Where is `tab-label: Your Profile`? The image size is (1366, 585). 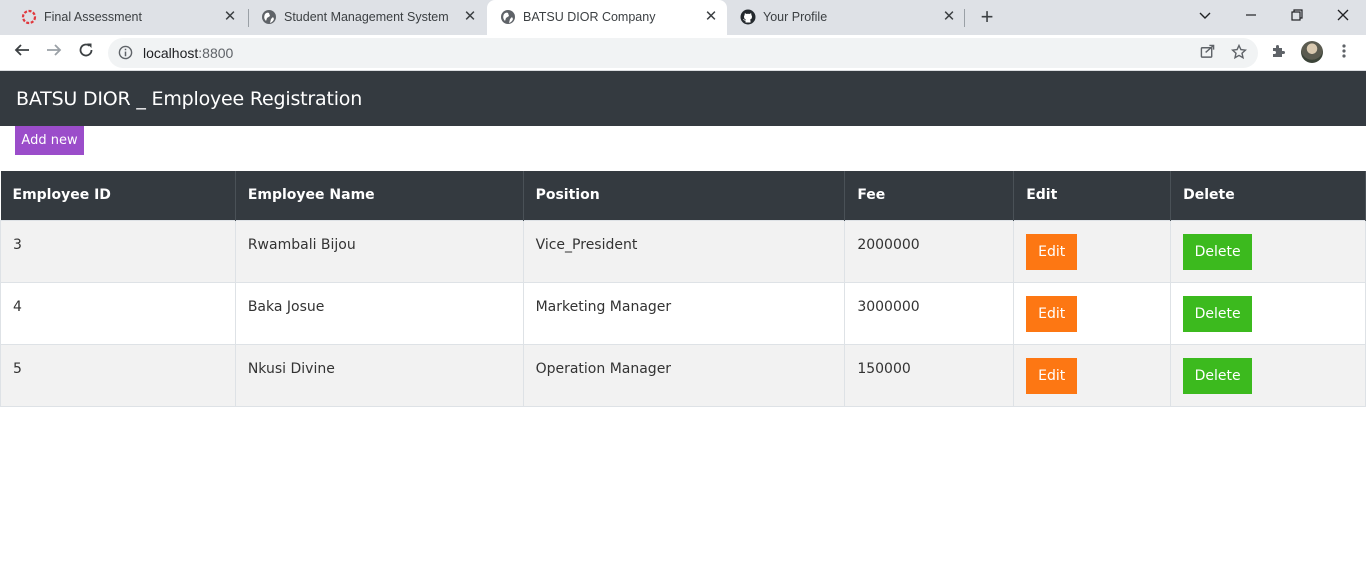
tab-label: Your Profile is located at coordinates (795, 17).